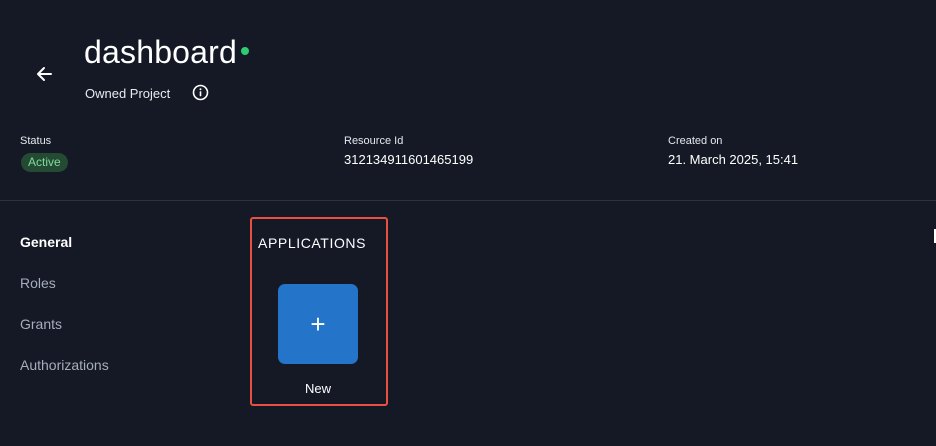 This screenshot has height=446, width=936. What do you see at coordinates (36, 141) in the screenshot?
I see `status-label: Status` at bounding box center [36, 141].